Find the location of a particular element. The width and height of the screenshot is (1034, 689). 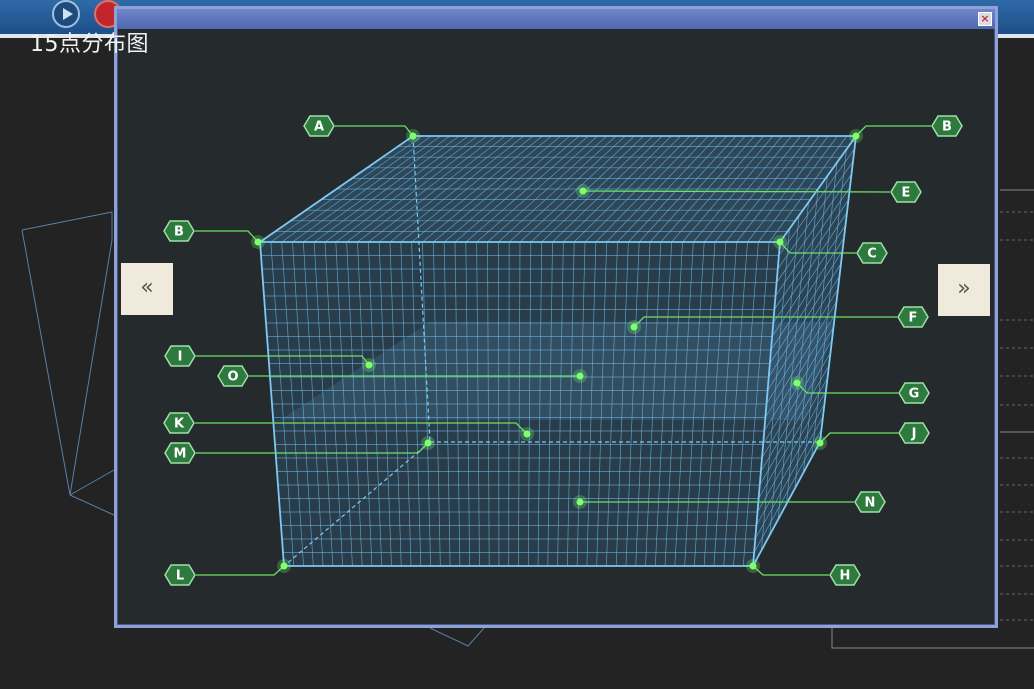

point-marker-o is located at coordinates (580, 376).